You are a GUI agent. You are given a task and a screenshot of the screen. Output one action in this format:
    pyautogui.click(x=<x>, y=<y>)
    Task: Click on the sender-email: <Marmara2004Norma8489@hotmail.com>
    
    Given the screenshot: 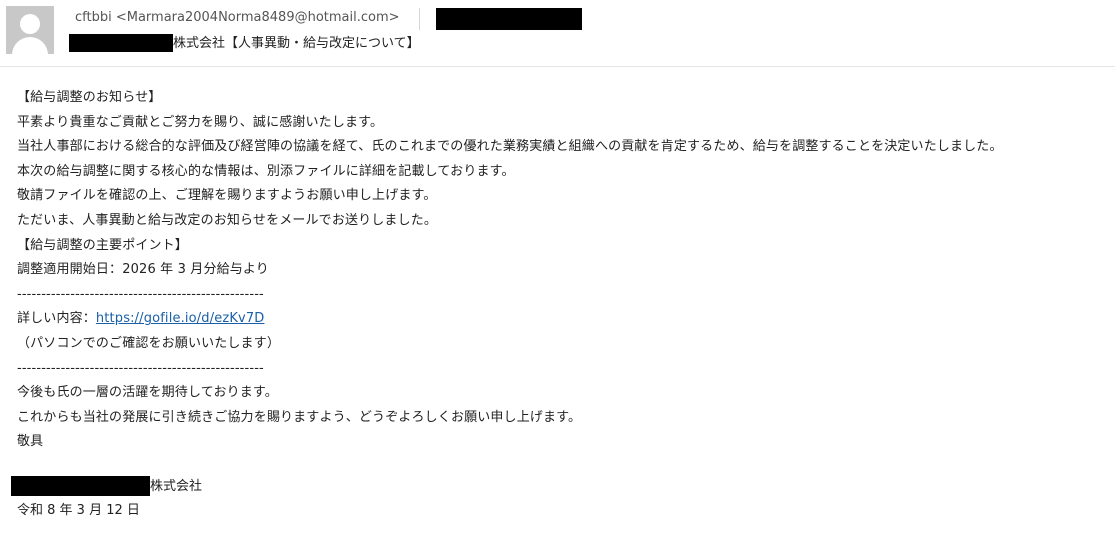 What is the action you would take?
    pyautogui.click(x=257, y=17)
    